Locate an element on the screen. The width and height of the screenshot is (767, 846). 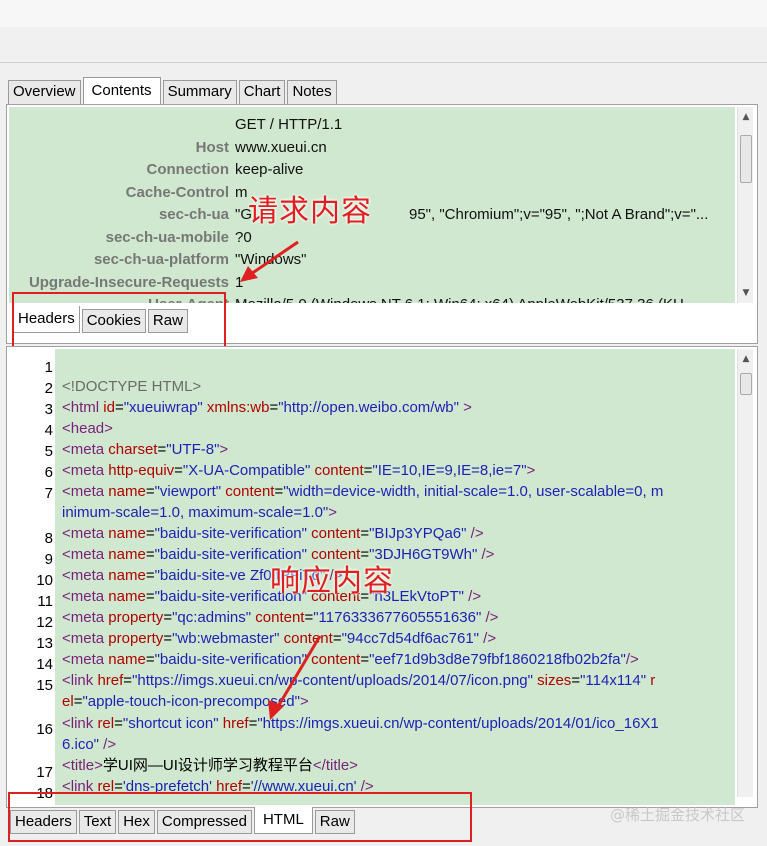
code-token: <link is located at coordinates (80, 680).